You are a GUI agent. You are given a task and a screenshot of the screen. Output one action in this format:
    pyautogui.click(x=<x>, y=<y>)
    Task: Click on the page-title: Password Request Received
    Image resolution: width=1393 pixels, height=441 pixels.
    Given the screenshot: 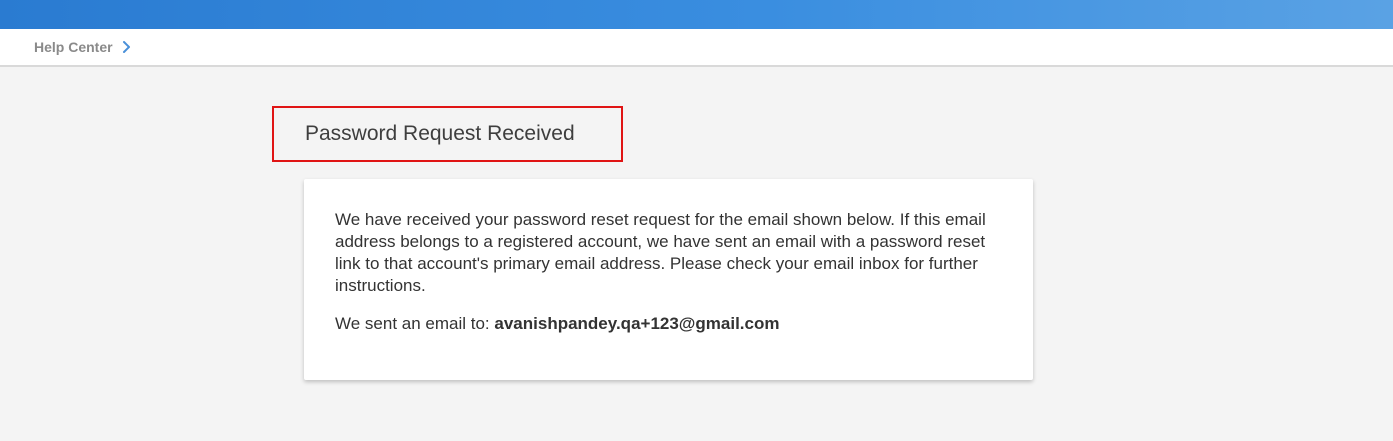 What is the action you would take?
    pyautogui.click(x=440, y=133)
    